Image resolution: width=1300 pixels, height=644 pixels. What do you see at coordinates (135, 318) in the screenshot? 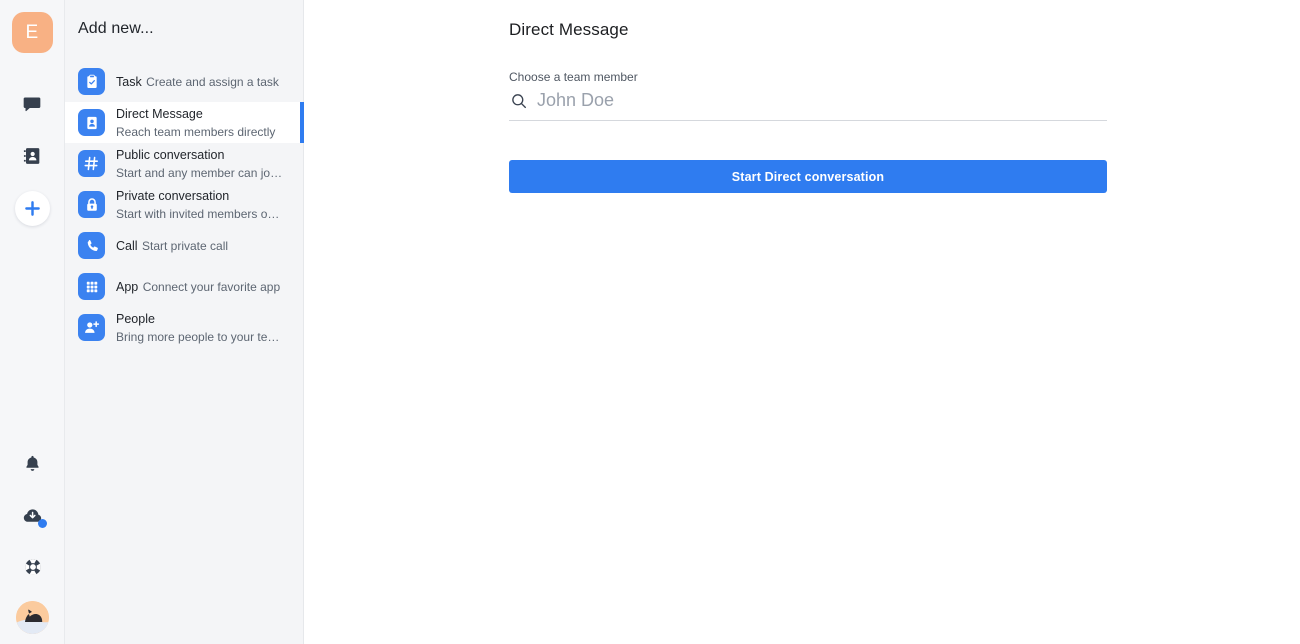
I see `list-item-title: People` at bounding box center [135, 318].